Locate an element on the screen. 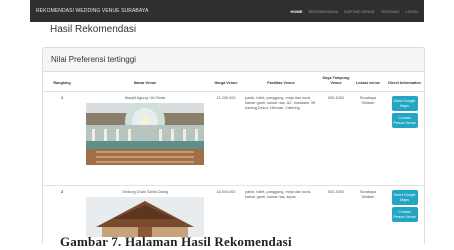  nav-tentang: TENTANG is located at coordinates (390, 11).